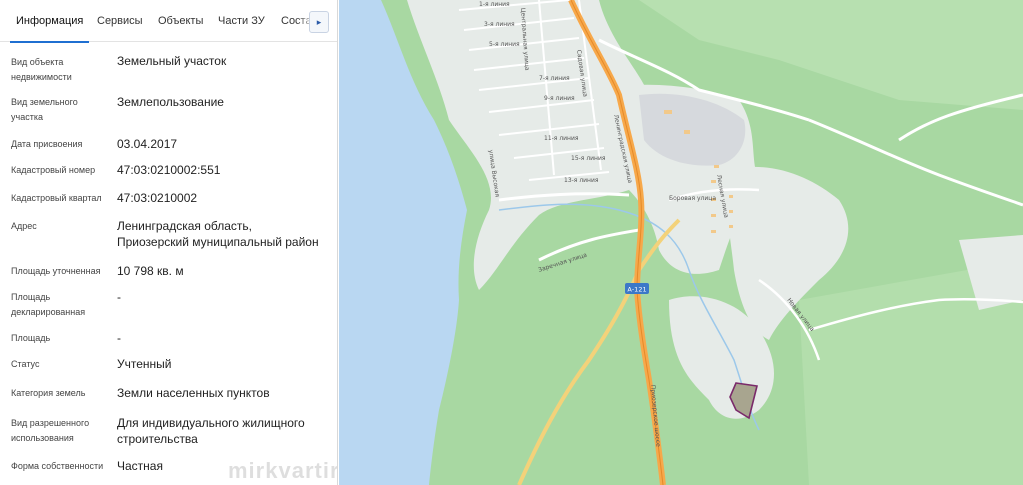 This screenshot has width=1023, height=485. I want to click on tab-parcel-parts: Части ЗУ, so click(241, 21).